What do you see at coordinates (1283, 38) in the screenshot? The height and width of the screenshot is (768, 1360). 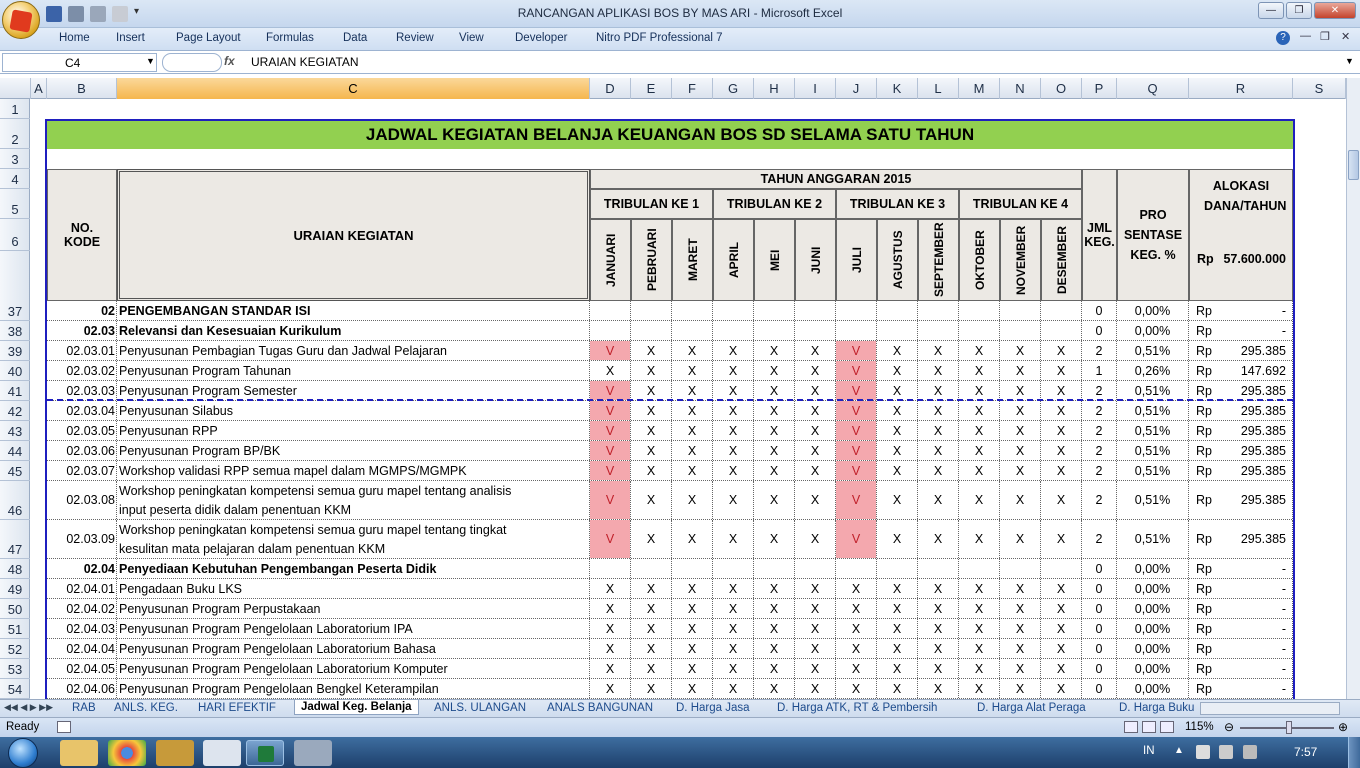 I see `help-icon: ?` at bounding box center [1283, 38].